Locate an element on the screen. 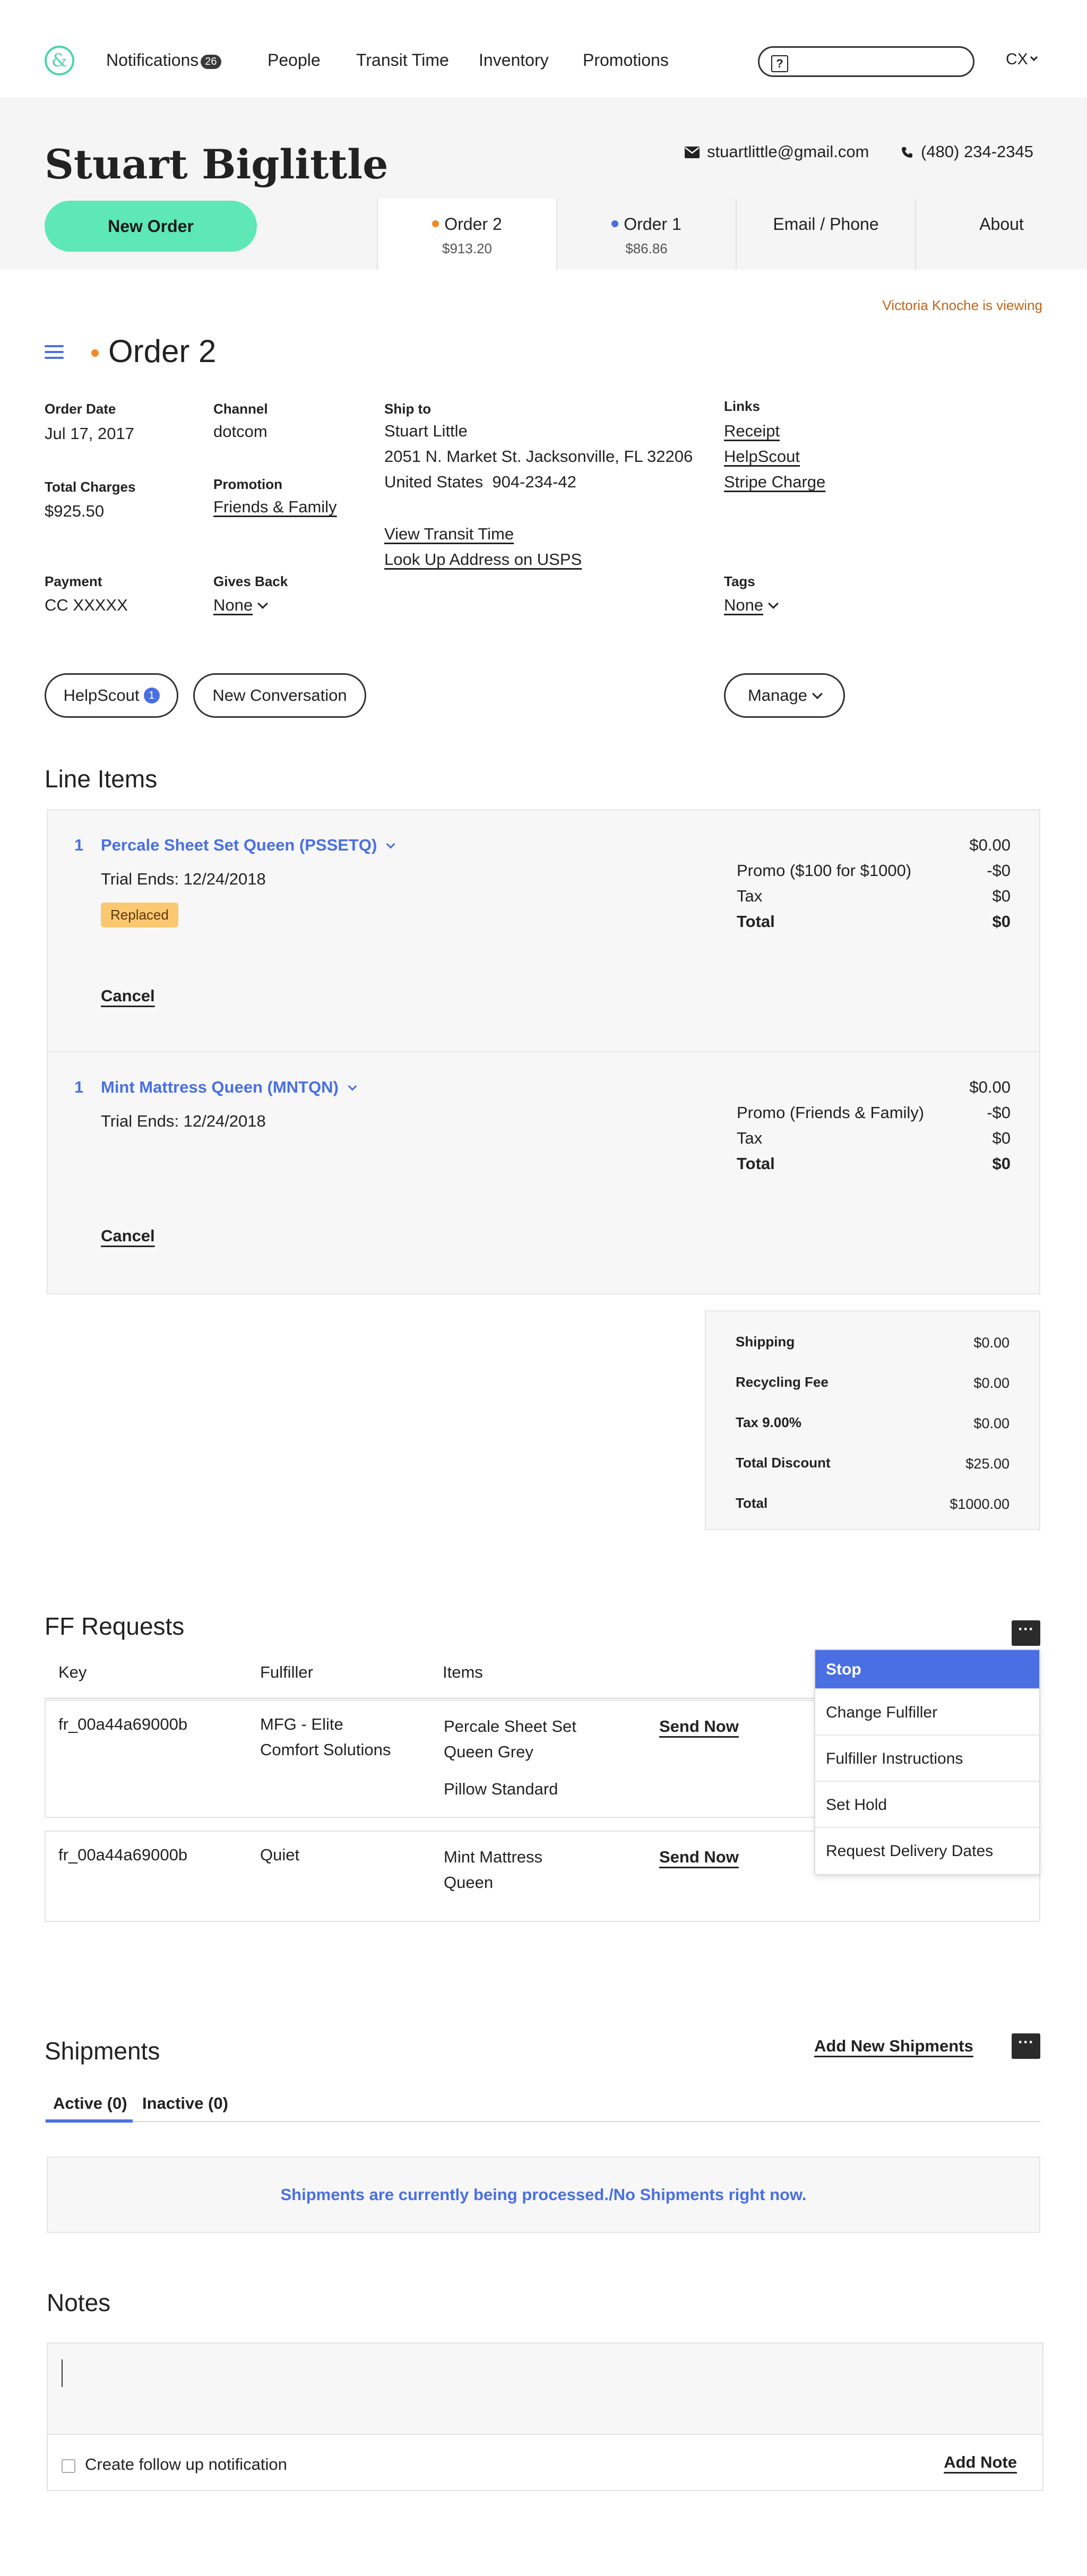 The image size is (1087, 2576). ff-item-line-2: Queen is located at coordinates (469, 1883).